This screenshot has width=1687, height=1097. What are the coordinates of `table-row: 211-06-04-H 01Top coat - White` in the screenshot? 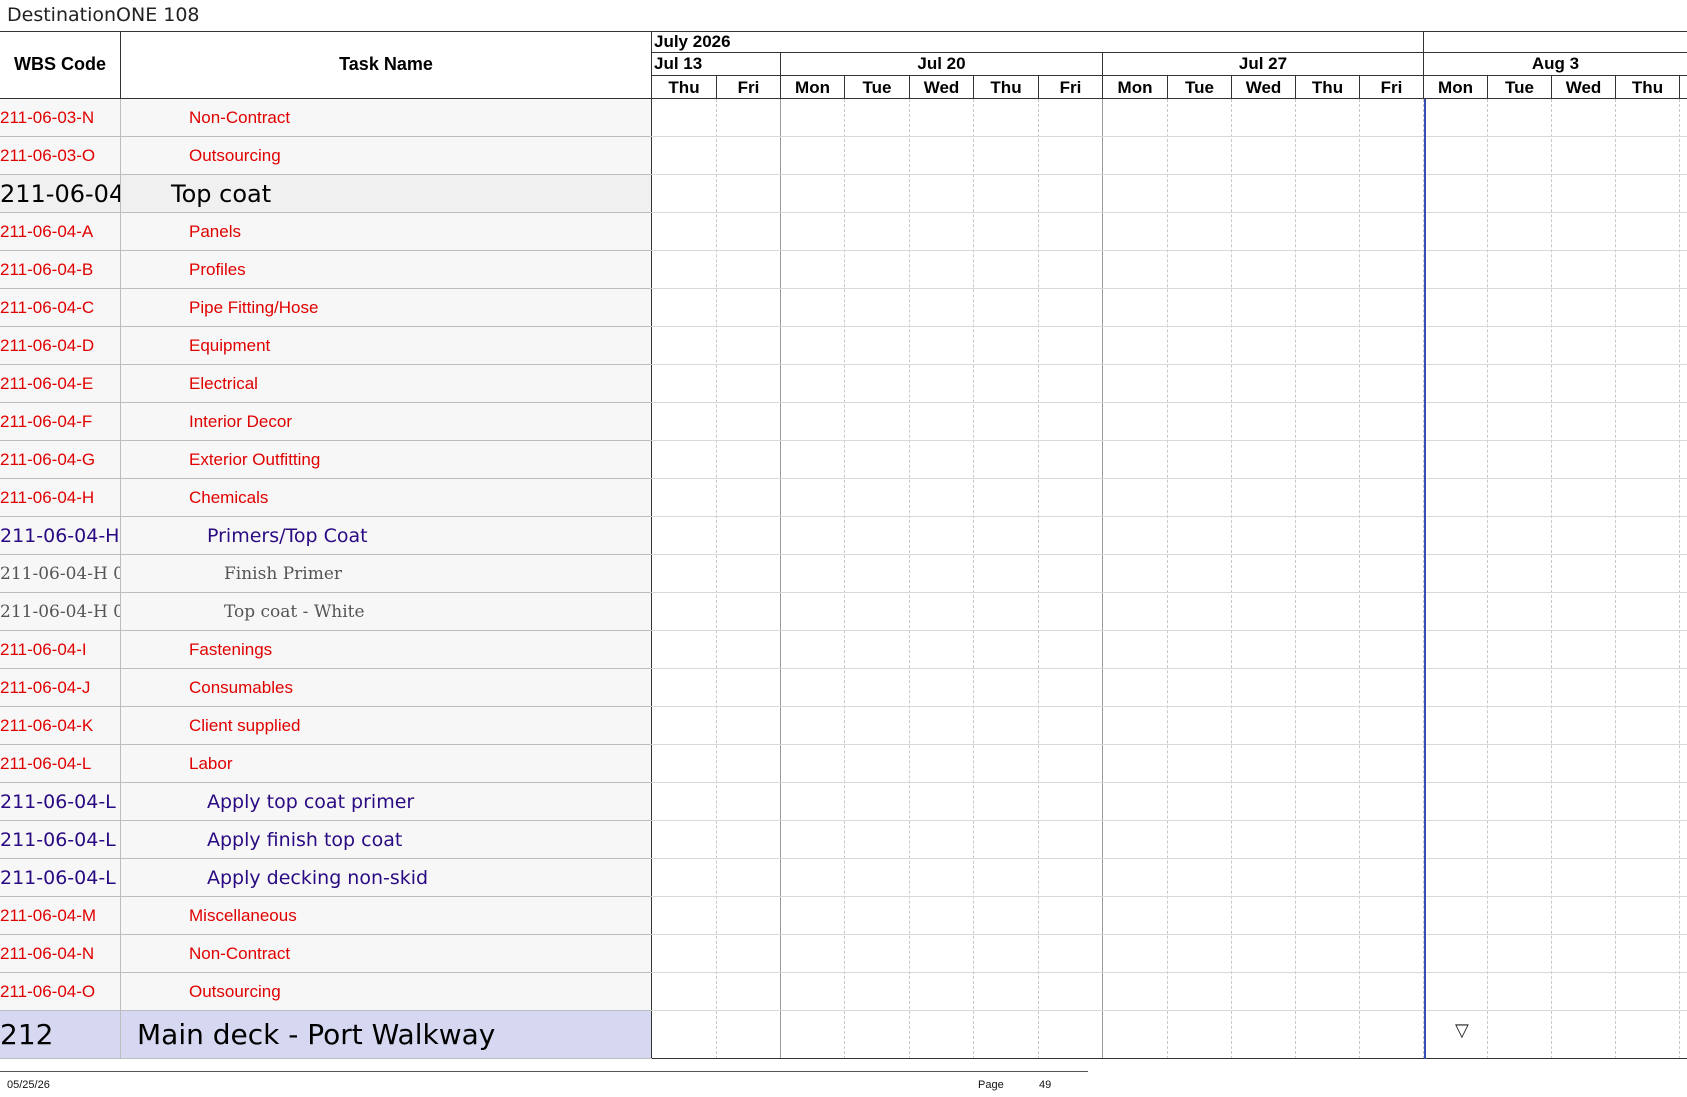 It's located at (326, 612).